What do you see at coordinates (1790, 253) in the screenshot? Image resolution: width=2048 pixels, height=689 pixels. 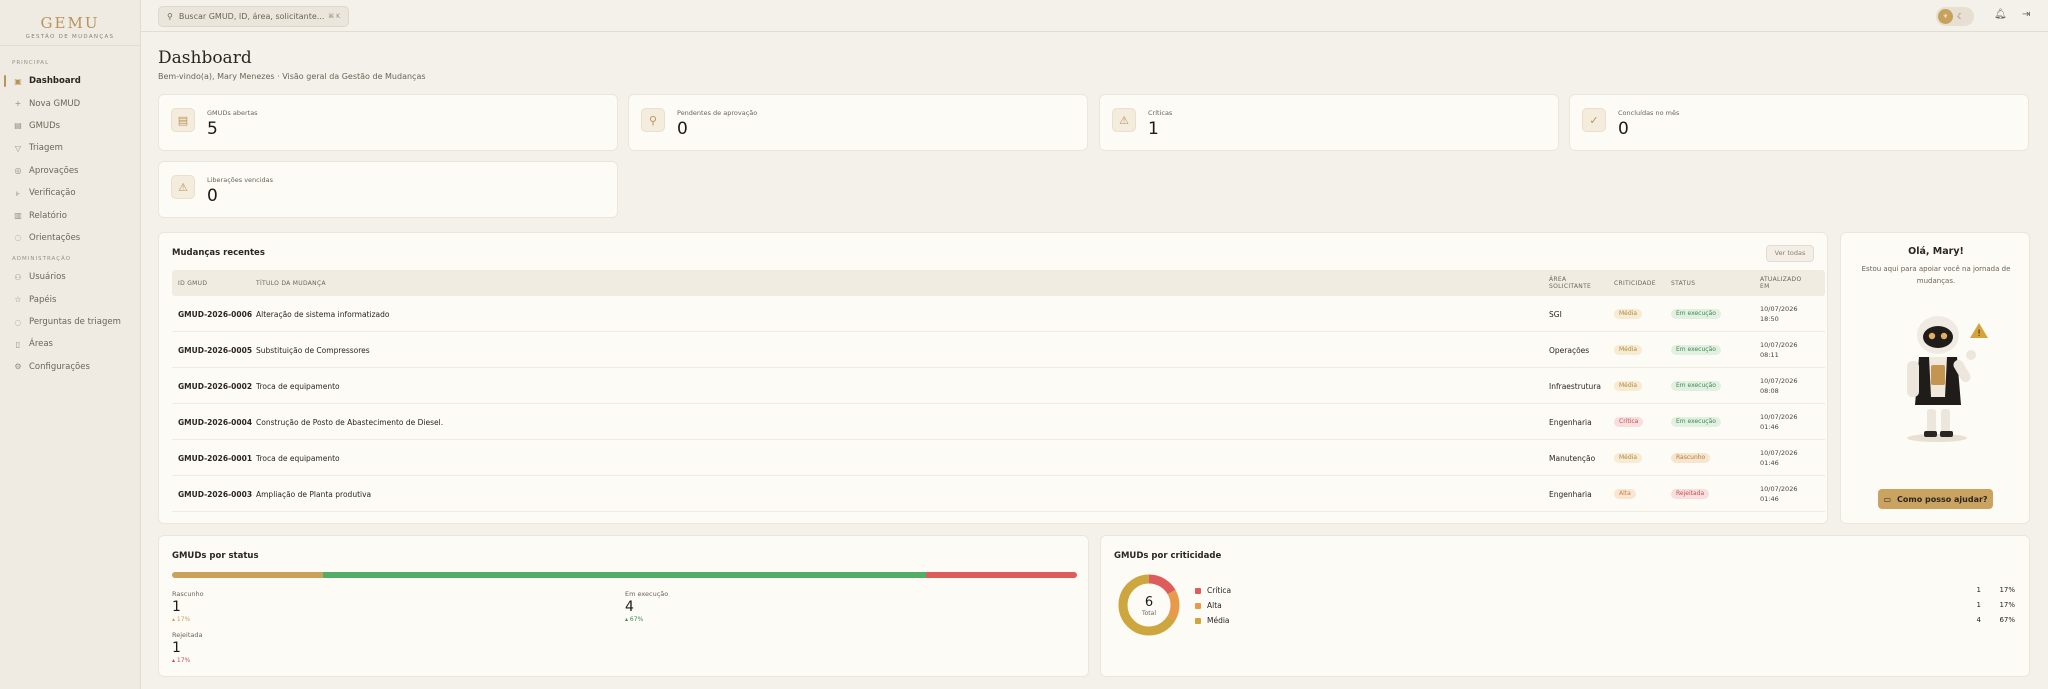 I see `view-all-button: Ver todas` at bounding box center [1790, 253].